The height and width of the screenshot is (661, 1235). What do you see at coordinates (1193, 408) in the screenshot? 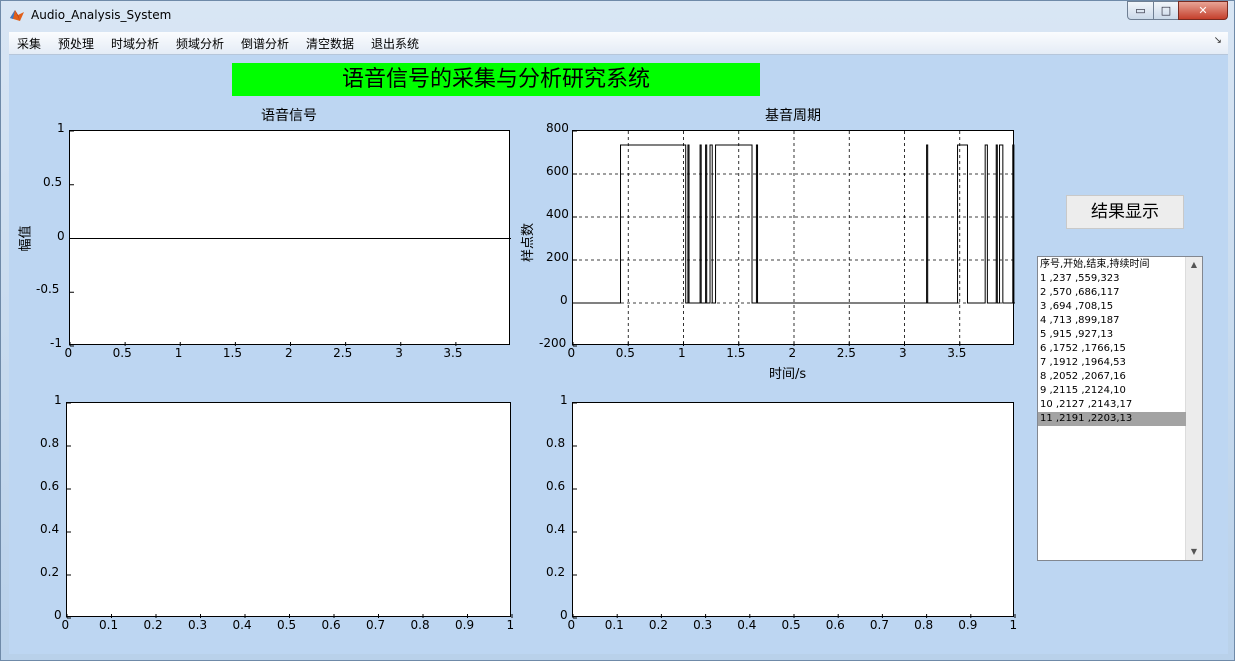
I see `listbox-scrollbar: ▲ ▼` at bounding box center [1193, 408].